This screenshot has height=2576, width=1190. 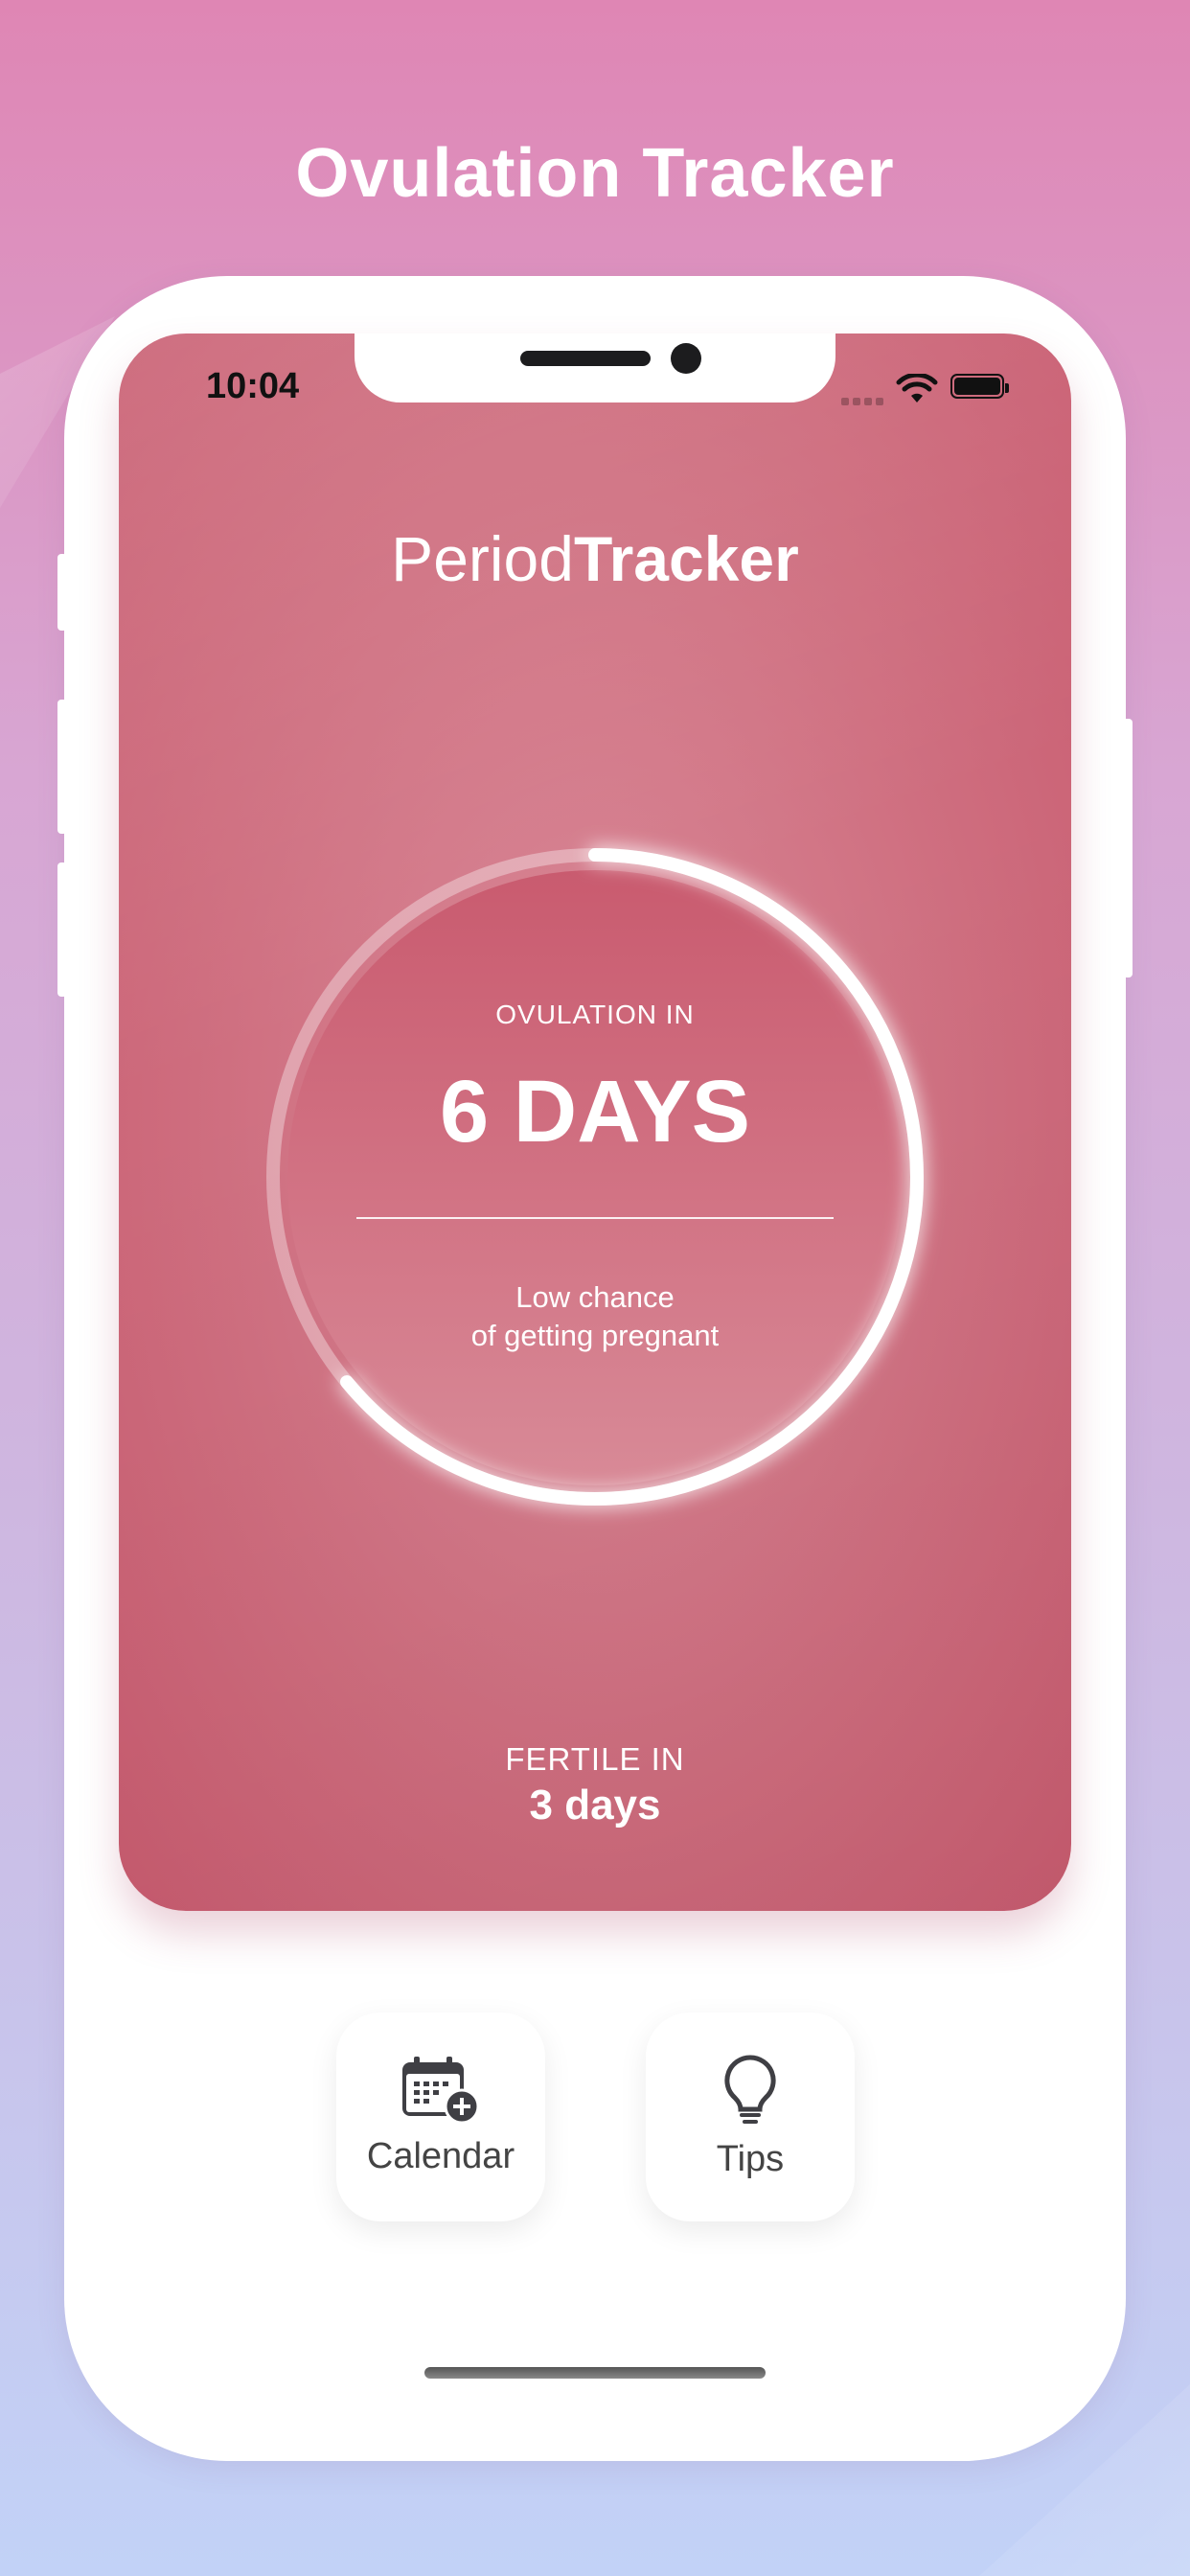 I want to click on app-brand-part1: Period, so click(x=483, y=558).